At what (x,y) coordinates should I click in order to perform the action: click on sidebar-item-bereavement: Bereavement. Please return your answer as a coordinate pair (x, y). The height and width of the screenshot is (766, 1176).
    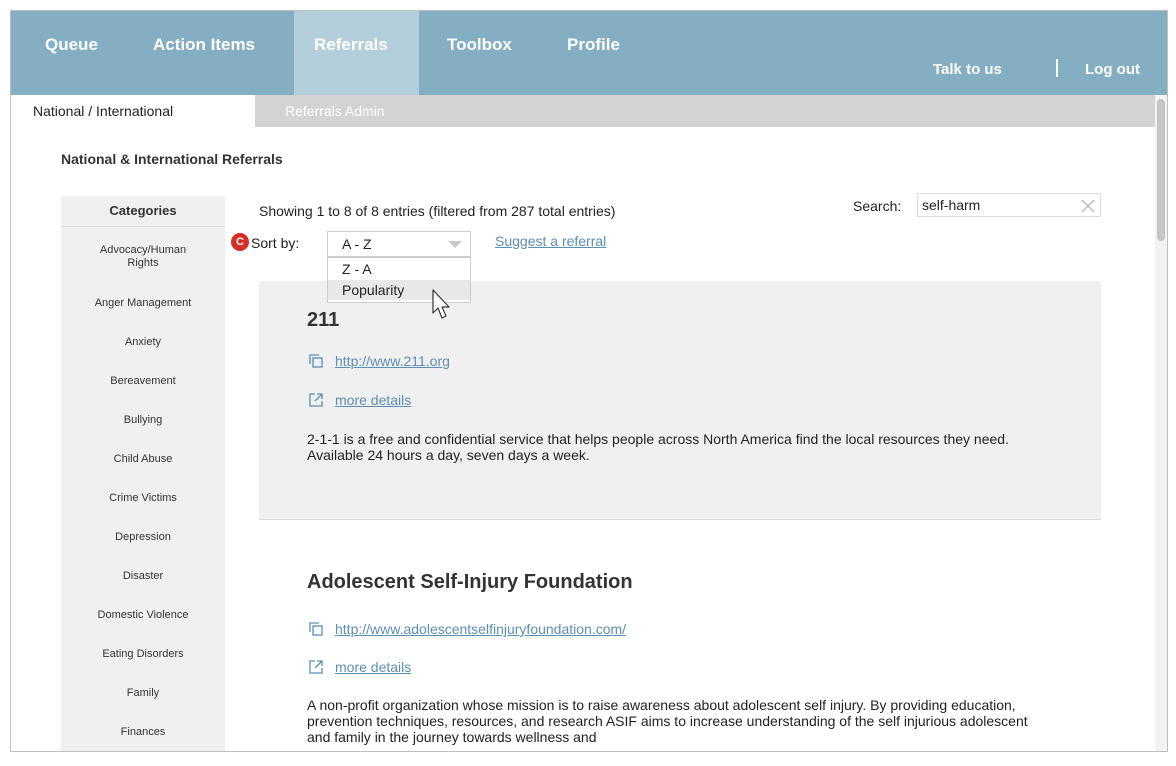
    Looking at the image, I should click on (143, 381).